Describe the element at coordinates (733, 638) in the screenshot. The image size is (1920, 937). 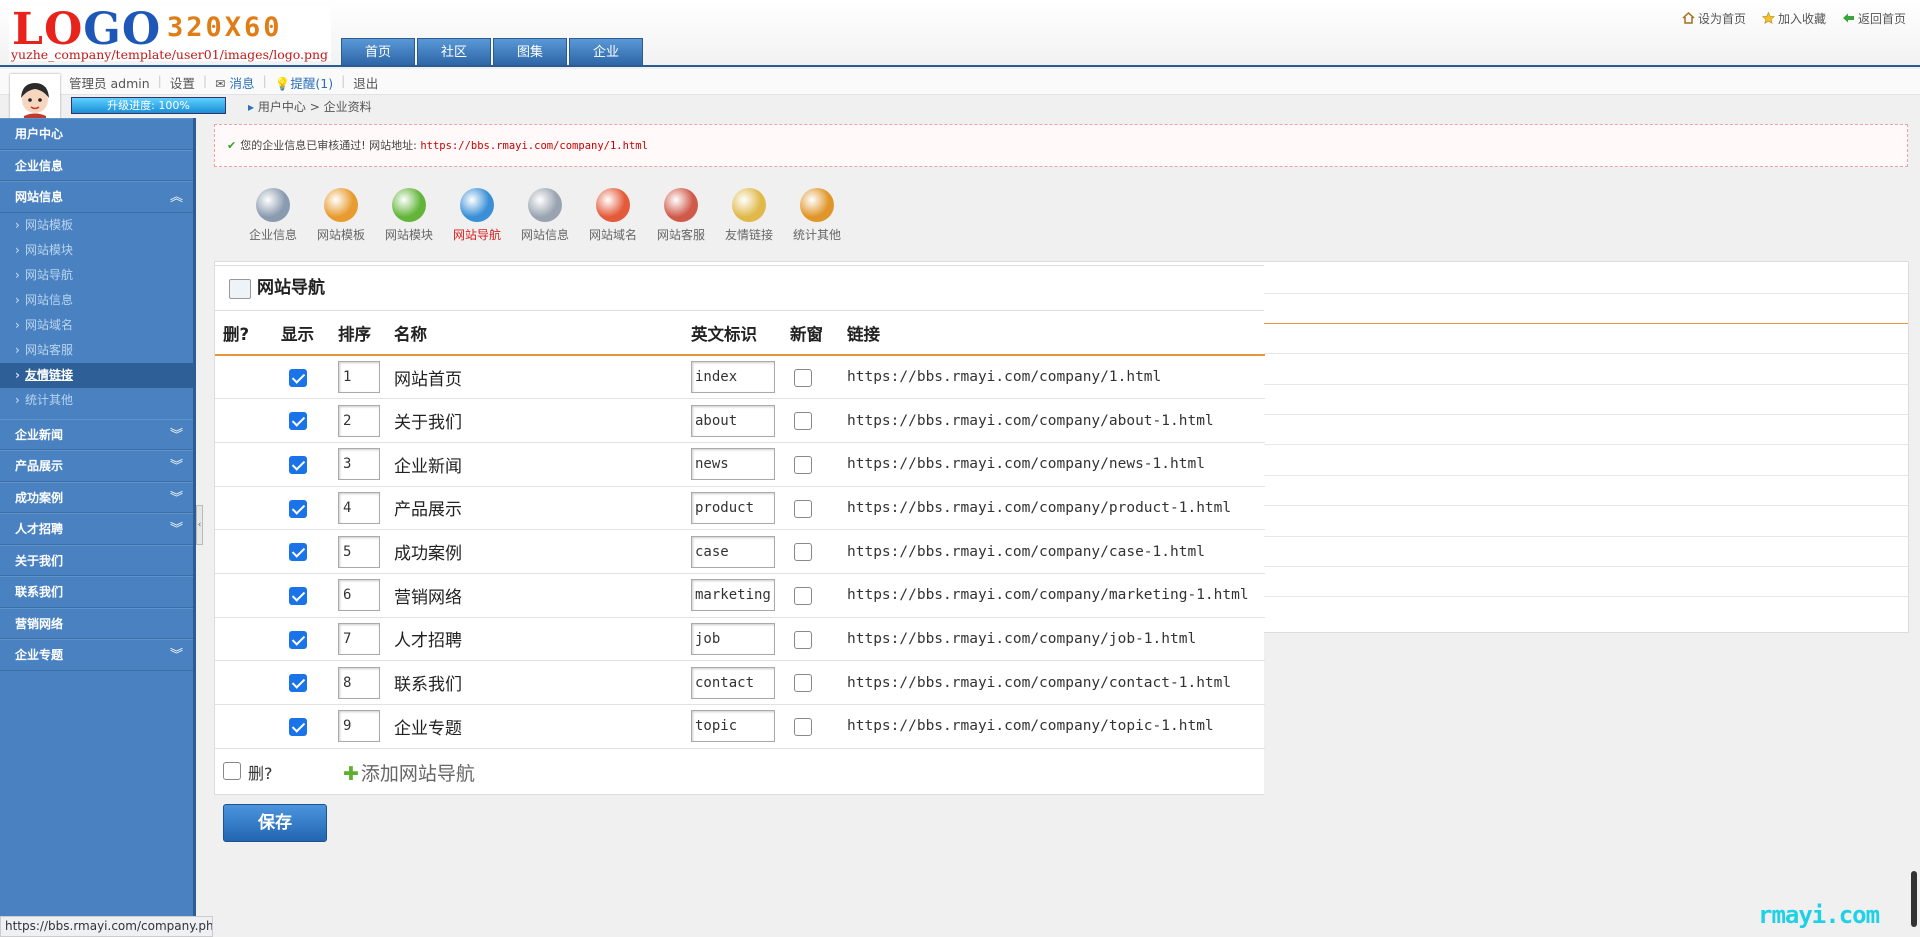
I see `english-id-input: job` at that location.